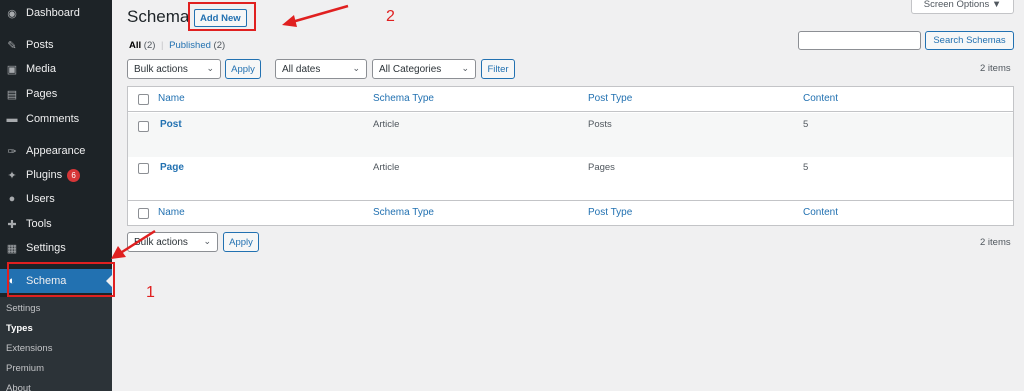 The image size is (1024, 391). Describe the element at coordinates (390, 16) in the screenshot. I see `annotation-label-2: 2` at that location.